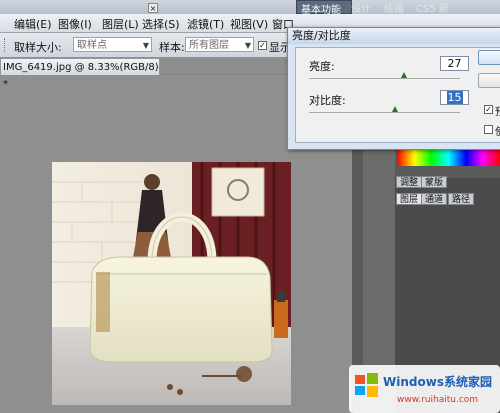 The image size is (500, 413). What do you see at coordinates (384, 78) in the screenshot?
I see `brightness-slider-track` at bounding box center [384, 78].